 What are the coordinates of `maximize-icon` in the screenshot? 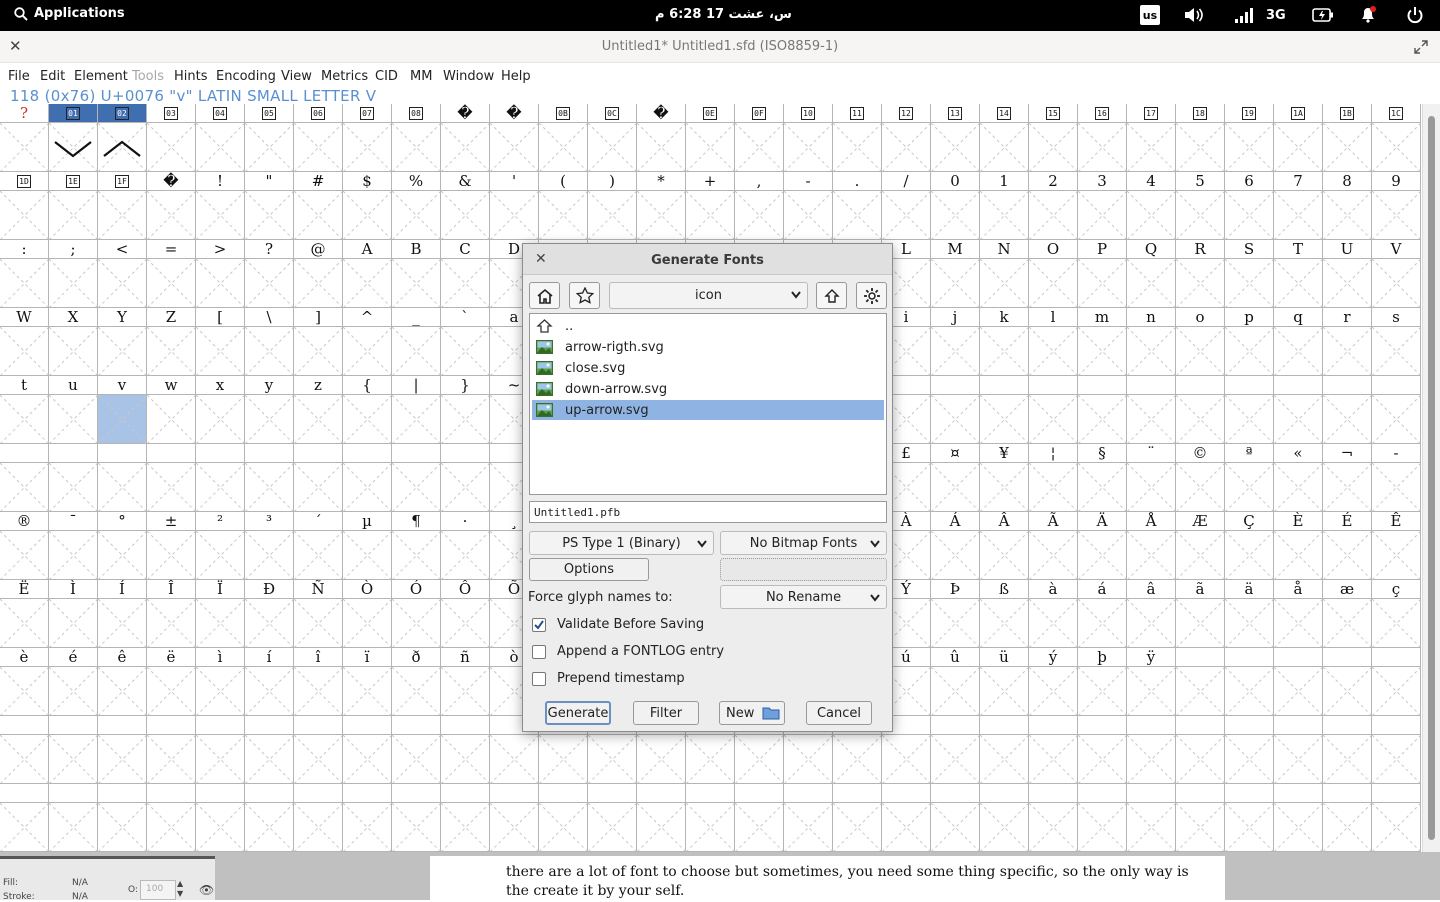 It's located at (1421, 48).